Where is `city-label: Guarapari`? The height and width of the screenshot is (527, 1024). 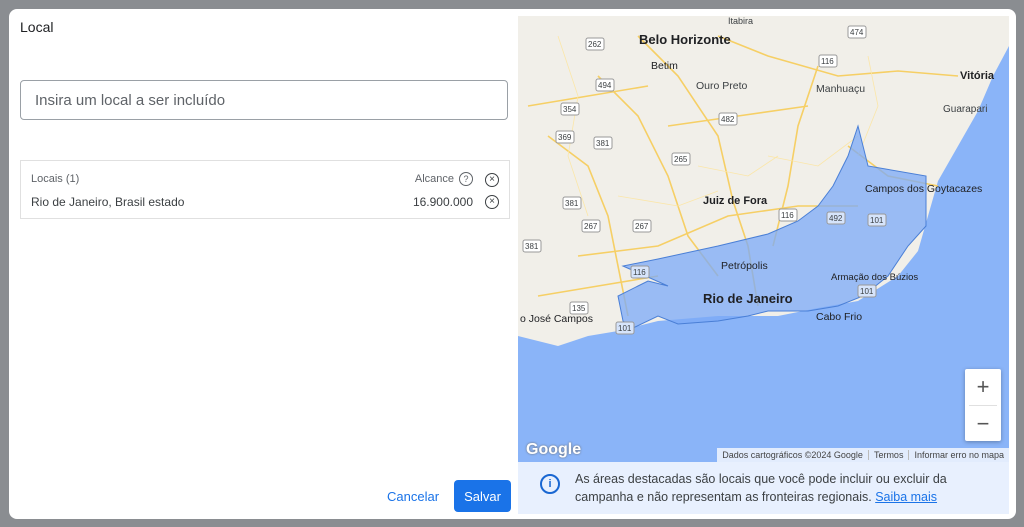
city-label: Guarapari is located at coordinates (965, 109).